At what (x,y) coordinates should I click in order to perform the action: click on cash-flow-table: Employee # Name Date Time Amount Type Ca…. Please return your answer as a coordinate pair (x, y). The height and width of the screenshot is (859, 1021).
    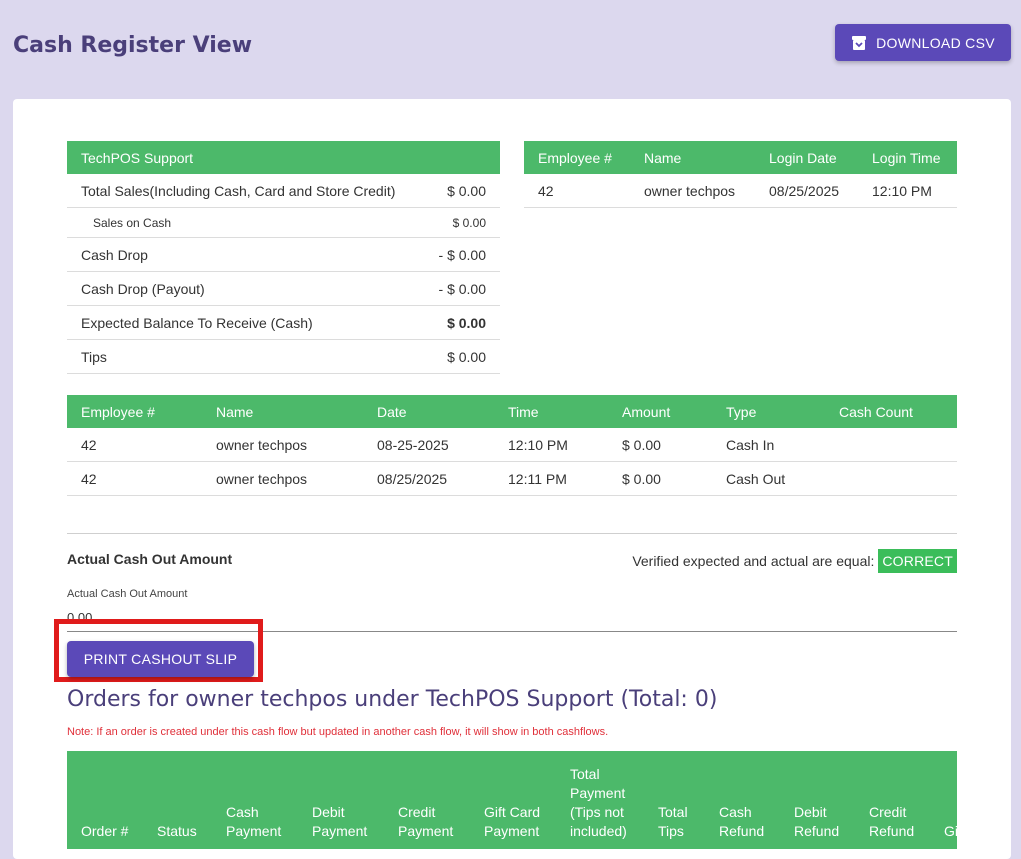
    Looking at the image, I should click on (512, 445).